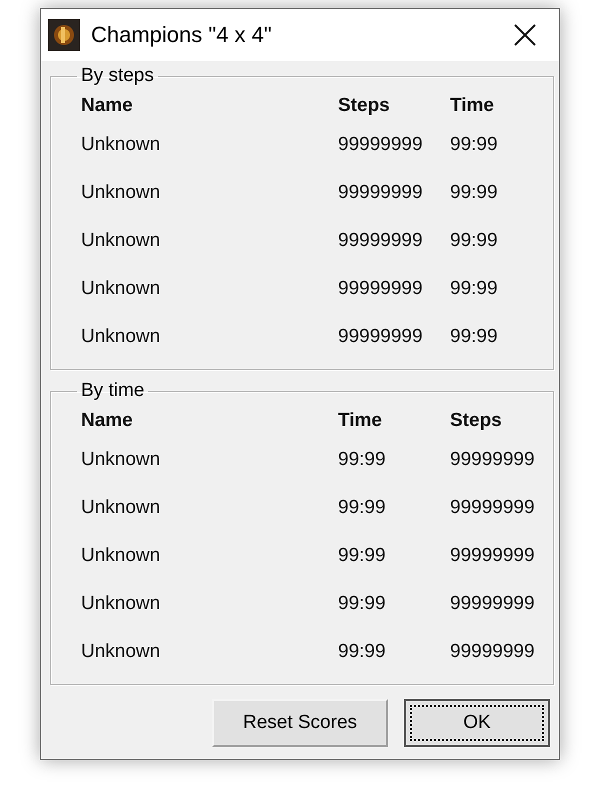 This screenshot has height=800, width=600. What do you see at coordinates (182, 35) in the screenshot?
I see `window-title: Champions "4 x 4"` at bounding box center [182, 35].